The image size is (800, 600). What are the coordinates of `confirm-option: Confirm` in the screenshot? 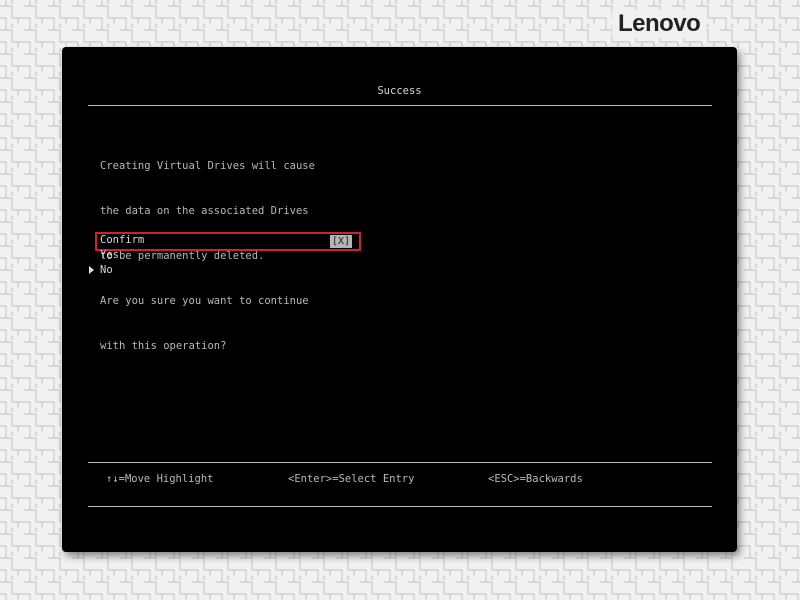 It's located at (122, 240).